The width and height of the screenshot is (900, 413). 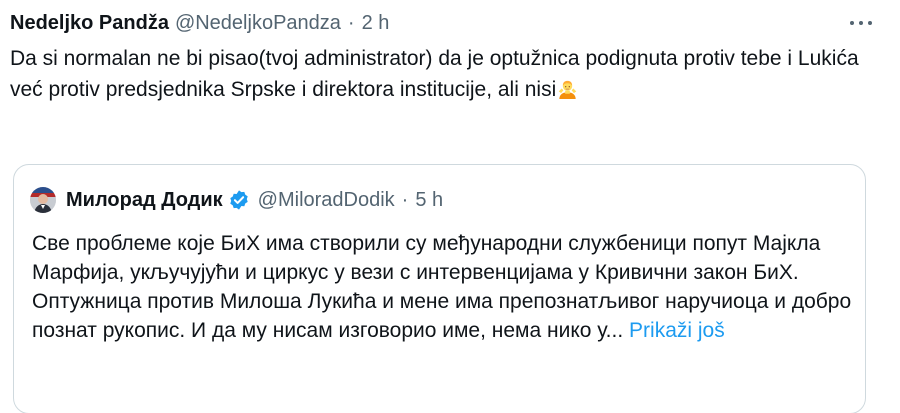 What do you see at coordinates (376, 23) in the screenshot?
I see `timestamp: 2 h` at bounding box center [376, 23].